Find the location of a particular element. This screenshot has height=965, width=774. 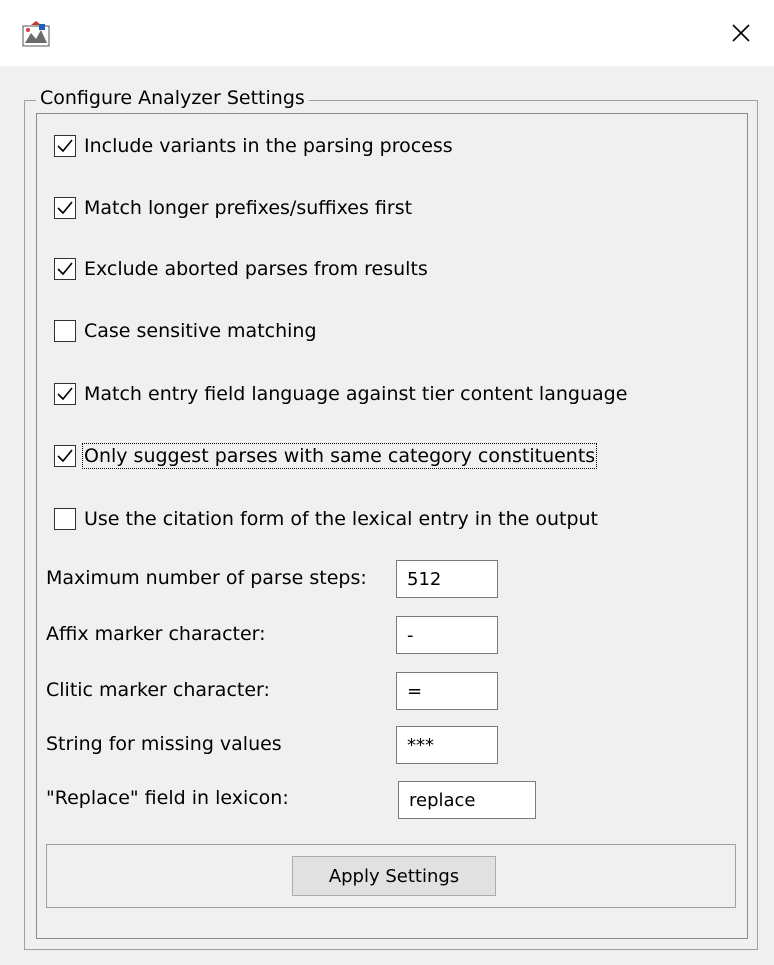

checkbox-label: Exclude aborted parses from results is located at coordinates (256, 269).